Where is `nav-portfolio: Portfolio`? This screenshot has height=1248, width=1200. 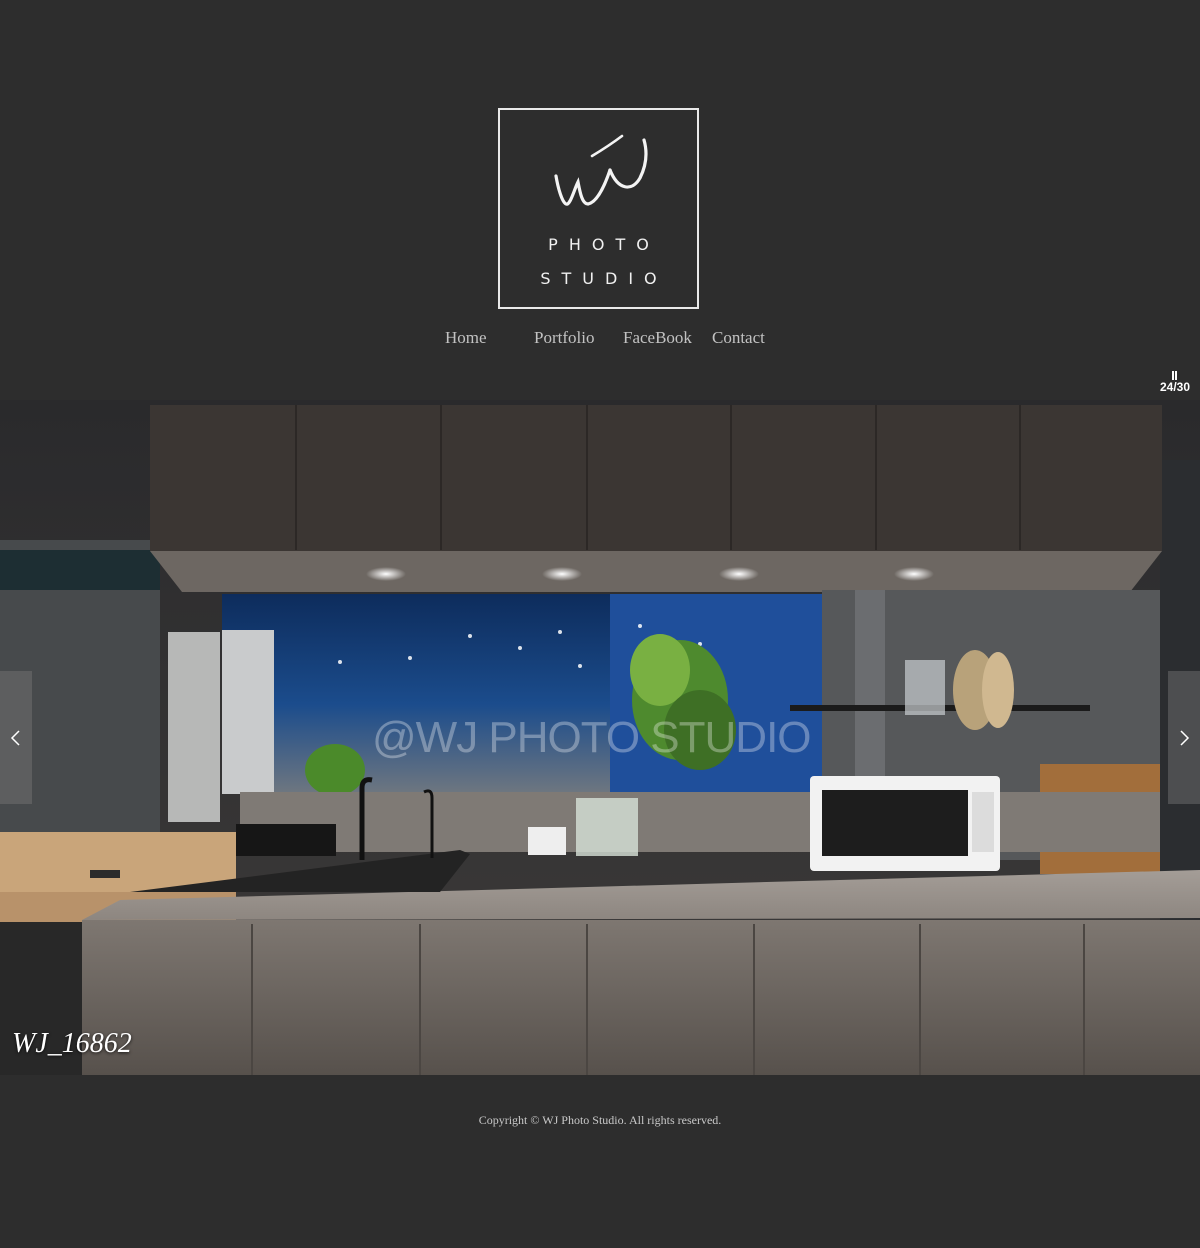 nav-portfolio: Portfolio is located at coordinates (564, 338).